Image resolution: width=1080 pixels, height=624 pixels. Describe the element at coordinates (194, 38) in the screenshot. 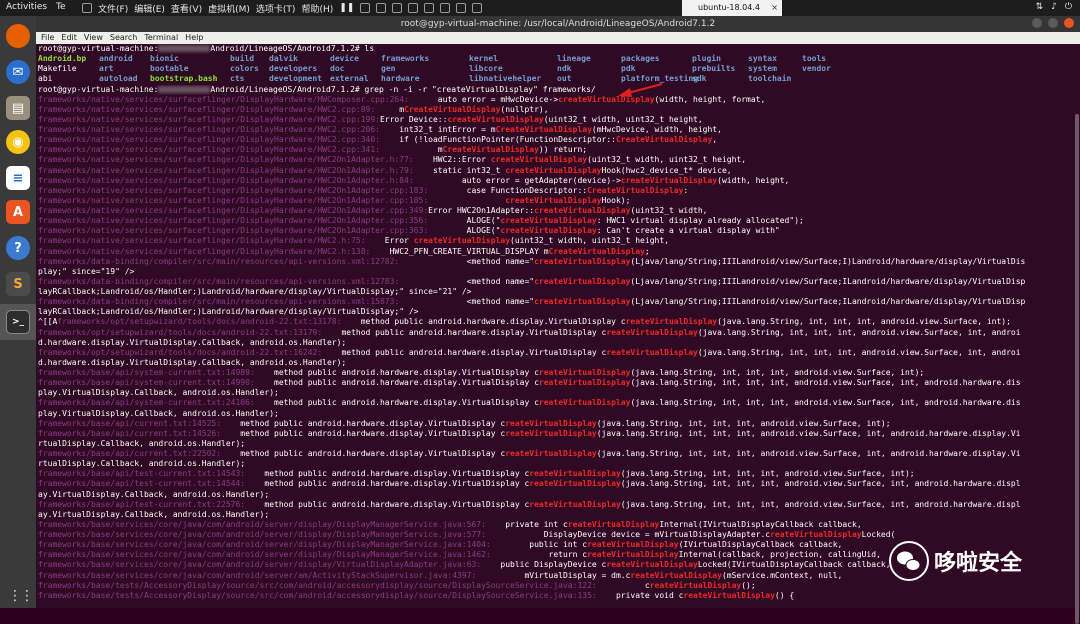

I see `menu-help: Help` at that location.